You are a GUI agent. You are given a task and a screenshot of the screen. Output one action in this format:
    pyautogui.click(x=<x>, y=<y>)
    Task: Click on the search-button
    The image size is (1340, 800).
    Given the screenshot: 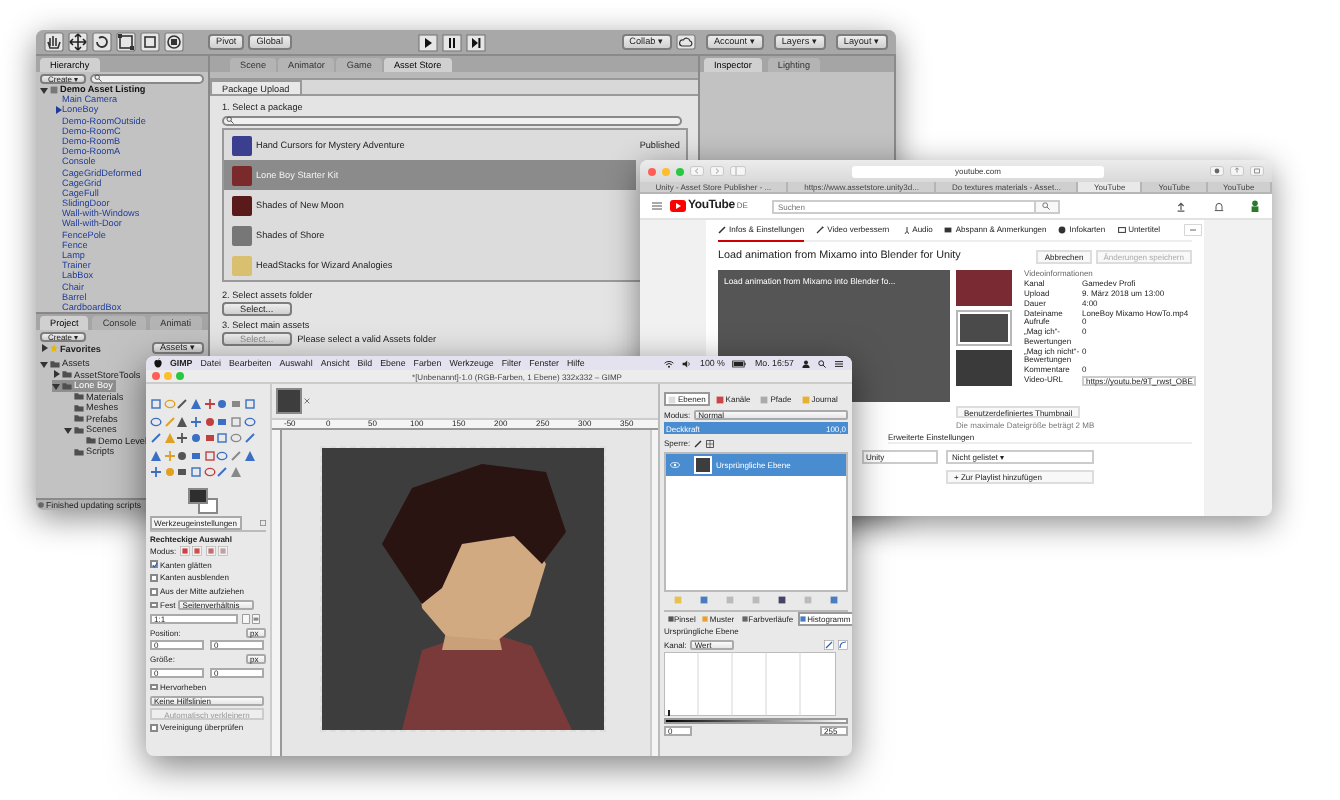 What is the action you would take?
    pyautogui.click(x=1047, y=206)
    